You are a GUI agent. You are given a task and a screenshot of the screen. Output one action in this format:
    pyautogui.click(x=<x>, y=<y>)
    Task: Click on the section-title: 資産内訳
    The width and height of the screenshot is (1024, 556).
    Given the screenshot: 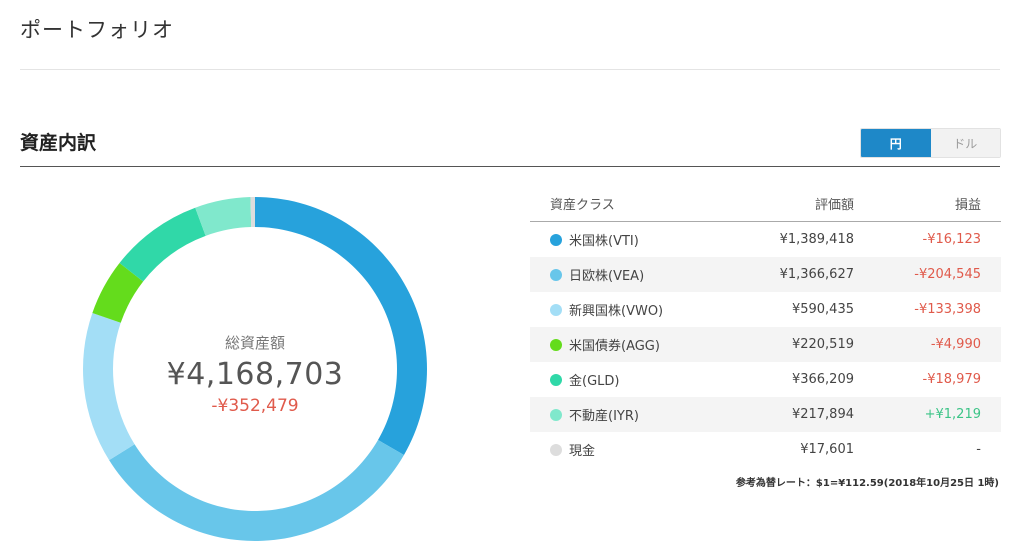 What is the action you would take?
    pyautogui.click(x=58, y=143)
    